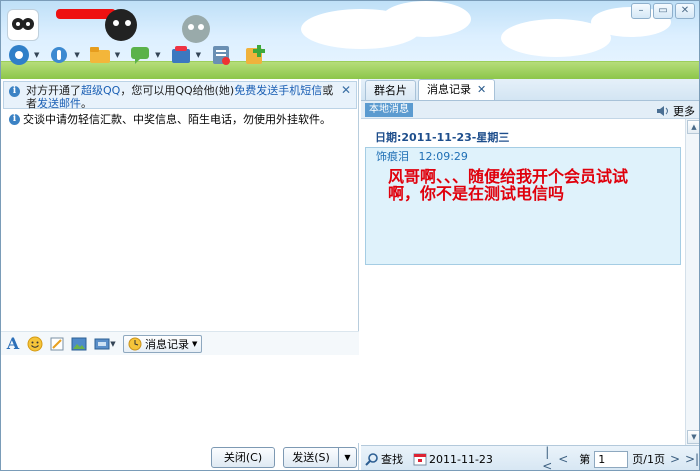  Describe the element at coordinates (662, 111) in the screenshot. I see `speaker-icon` at that location.